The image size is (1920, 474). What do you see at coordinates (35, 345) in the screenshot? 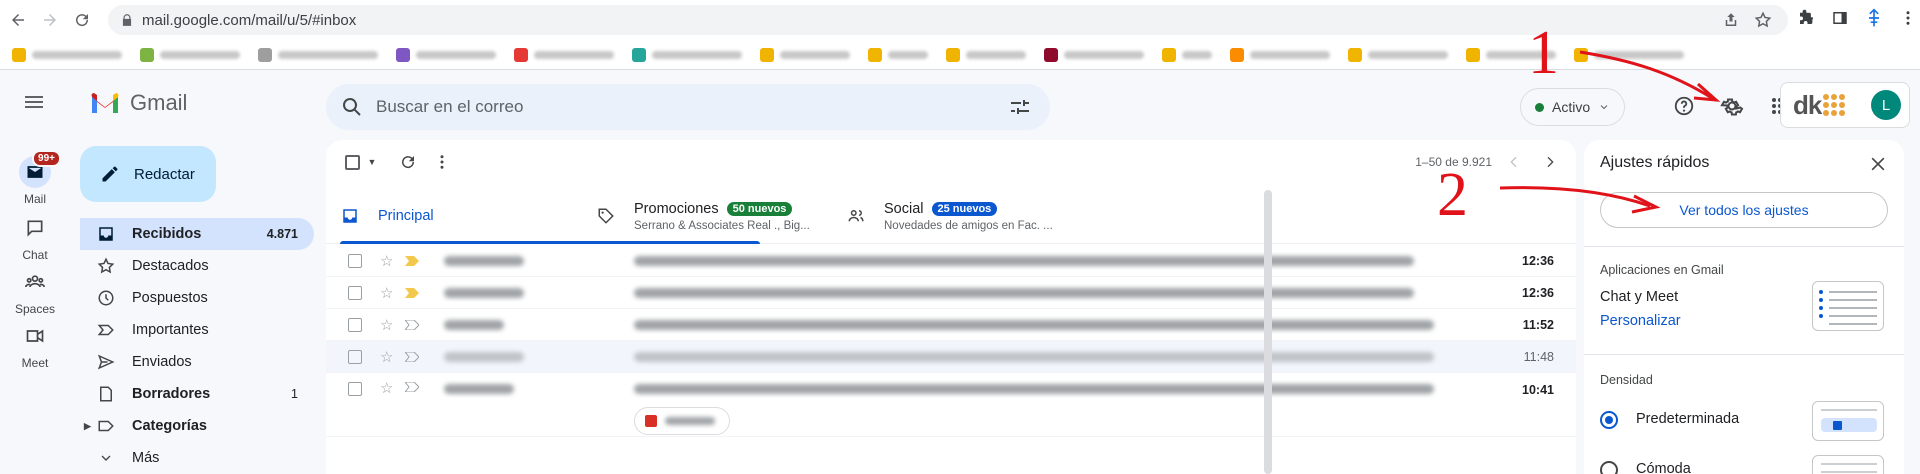
I see `rail-item-meet: Meet` at bounding box center [35, 345].